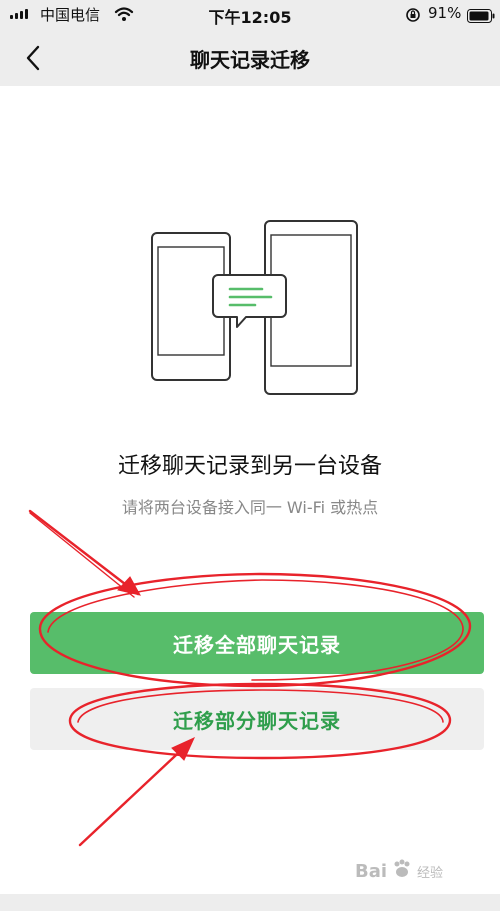  What do you see at coordinates (402, 871) in the screenshot?
I see `paw-icon` at bounding box center [402, 871].